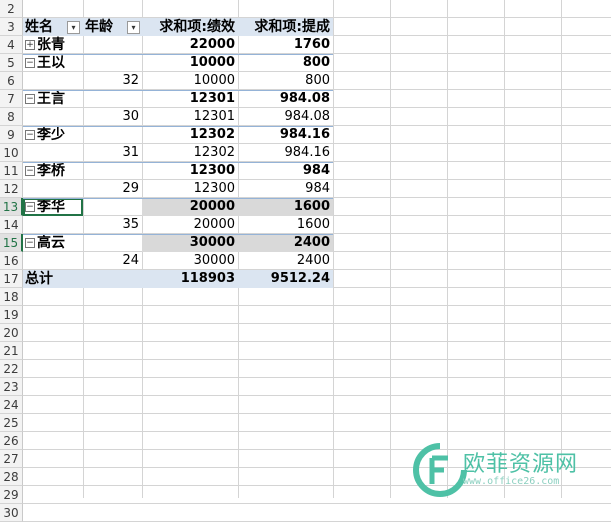  What do you see at coordinates (190, 45) in the screenshot?
I see `pivot-perf-cell: 22000` at bounding box center [190, 45].